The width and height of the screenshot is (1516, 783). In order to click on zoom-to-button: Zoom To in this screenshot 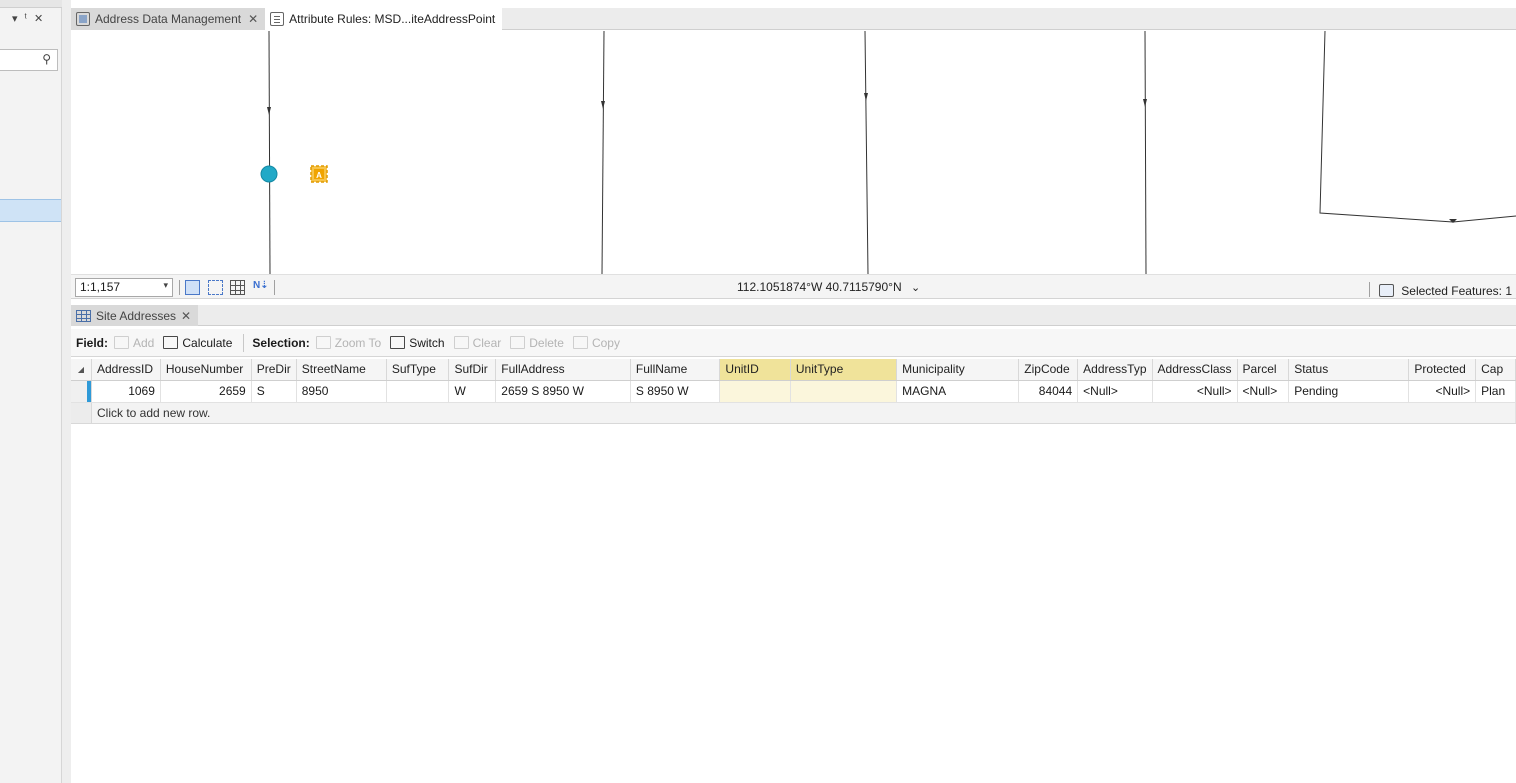, I will do `click(348, 342)`.